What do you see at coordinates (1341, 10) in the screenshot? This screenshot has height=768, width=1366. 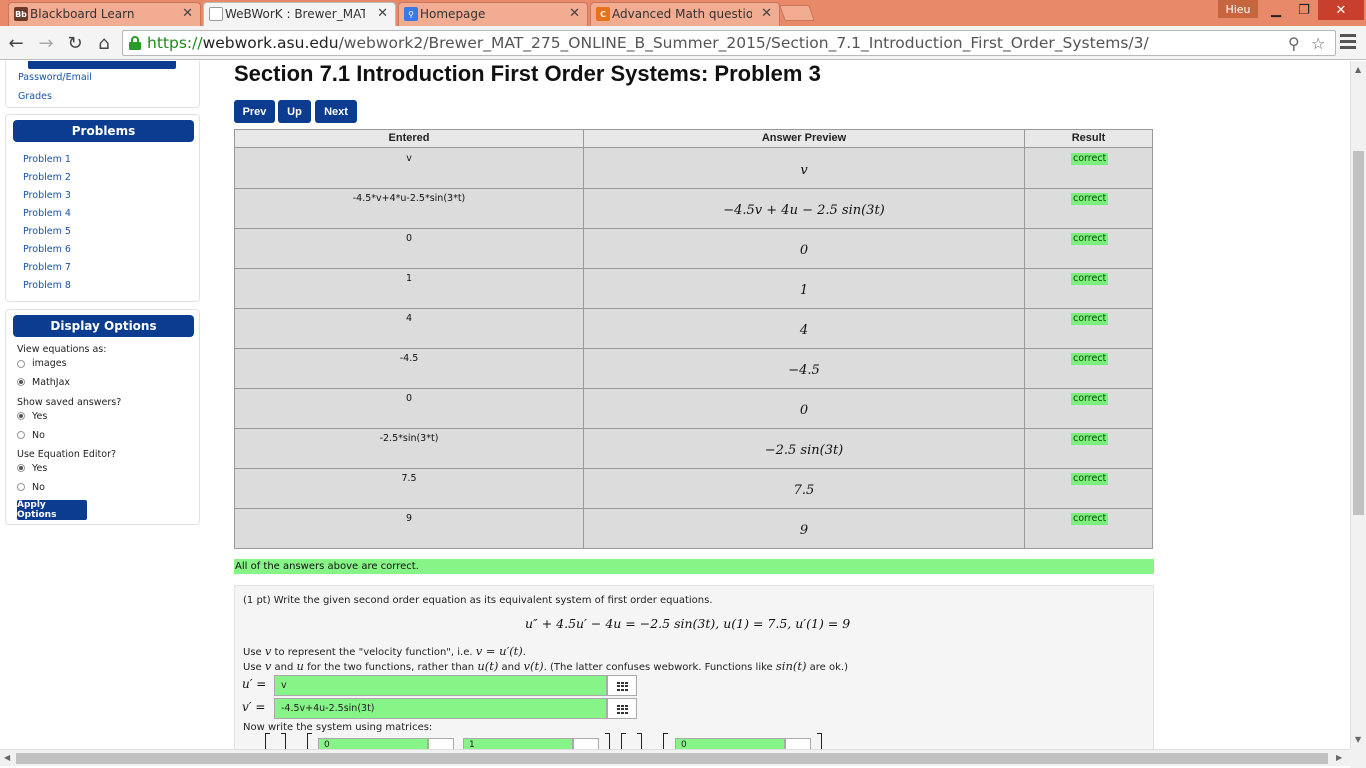 I see `window-close-icon: ✕` at bounding box center [1341, 10].